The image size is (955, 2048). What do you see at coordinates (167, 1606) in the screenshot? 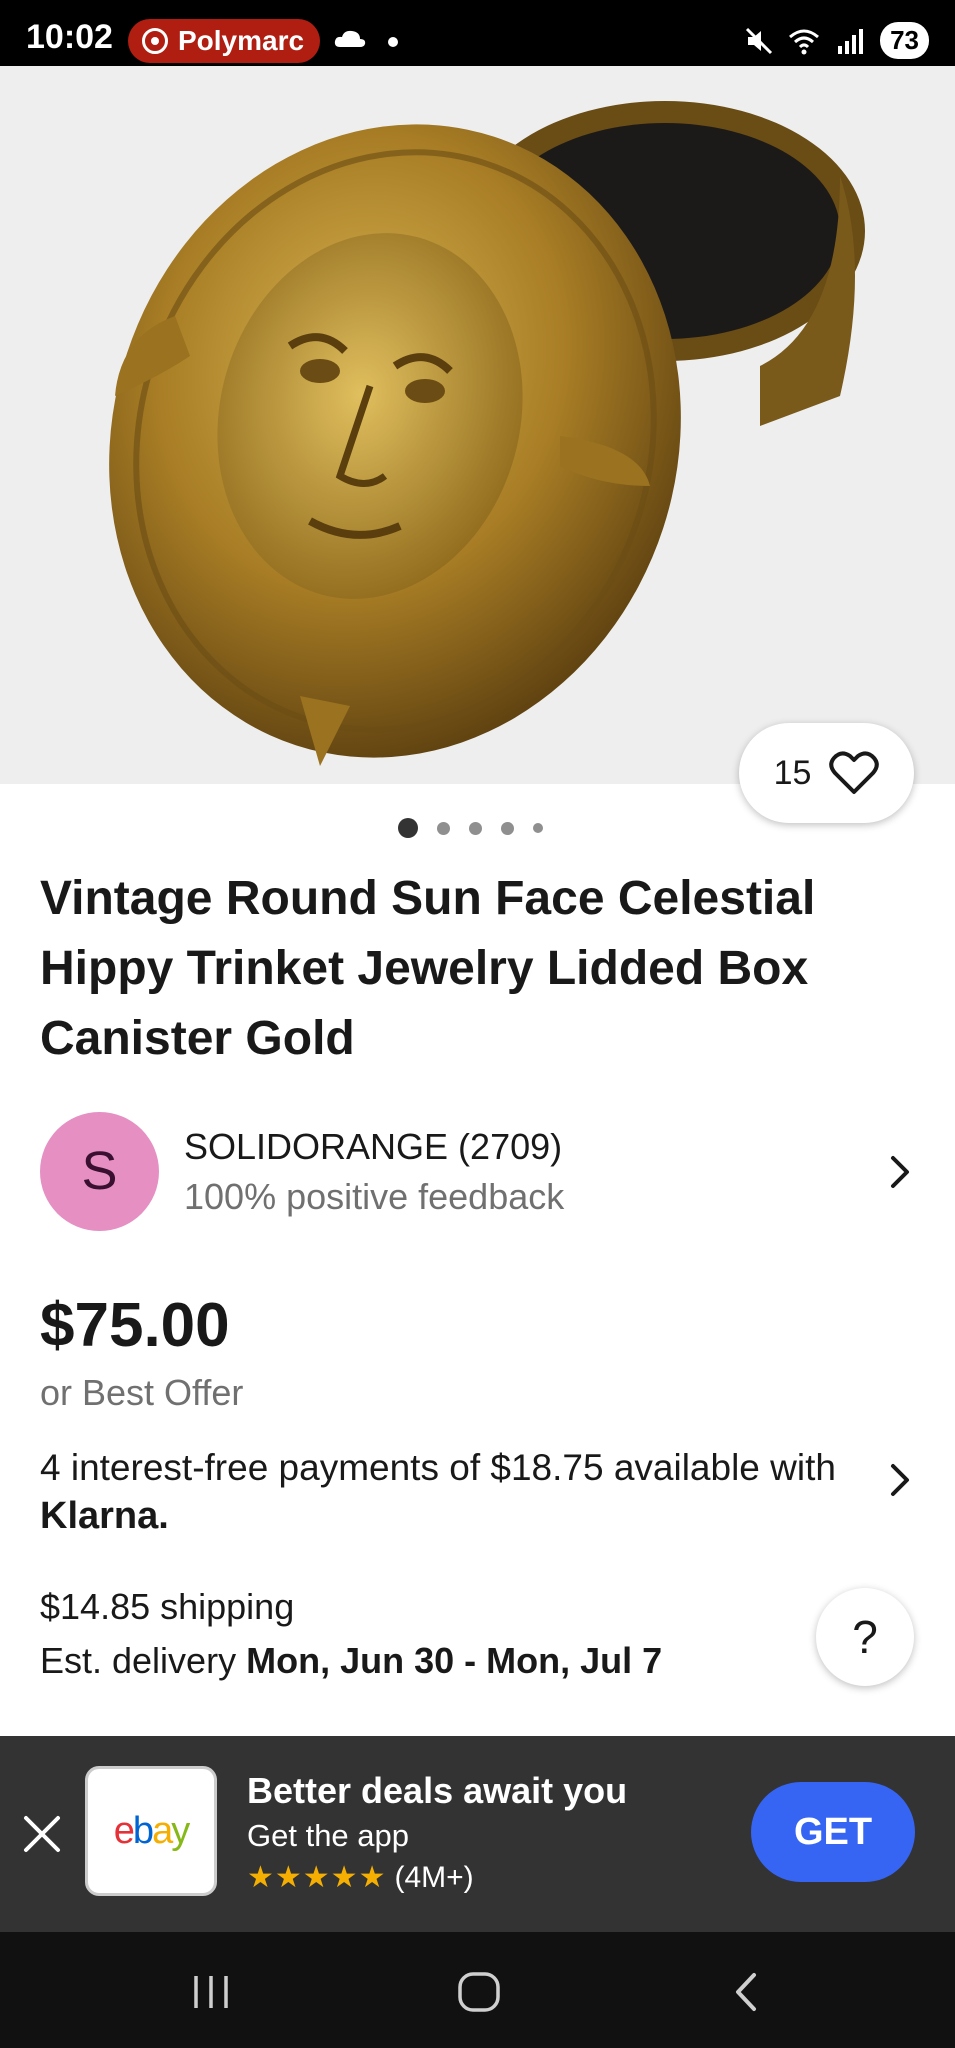
I see `shipping-cost: $14.85 shipping` at bounding box center [167, 1606].